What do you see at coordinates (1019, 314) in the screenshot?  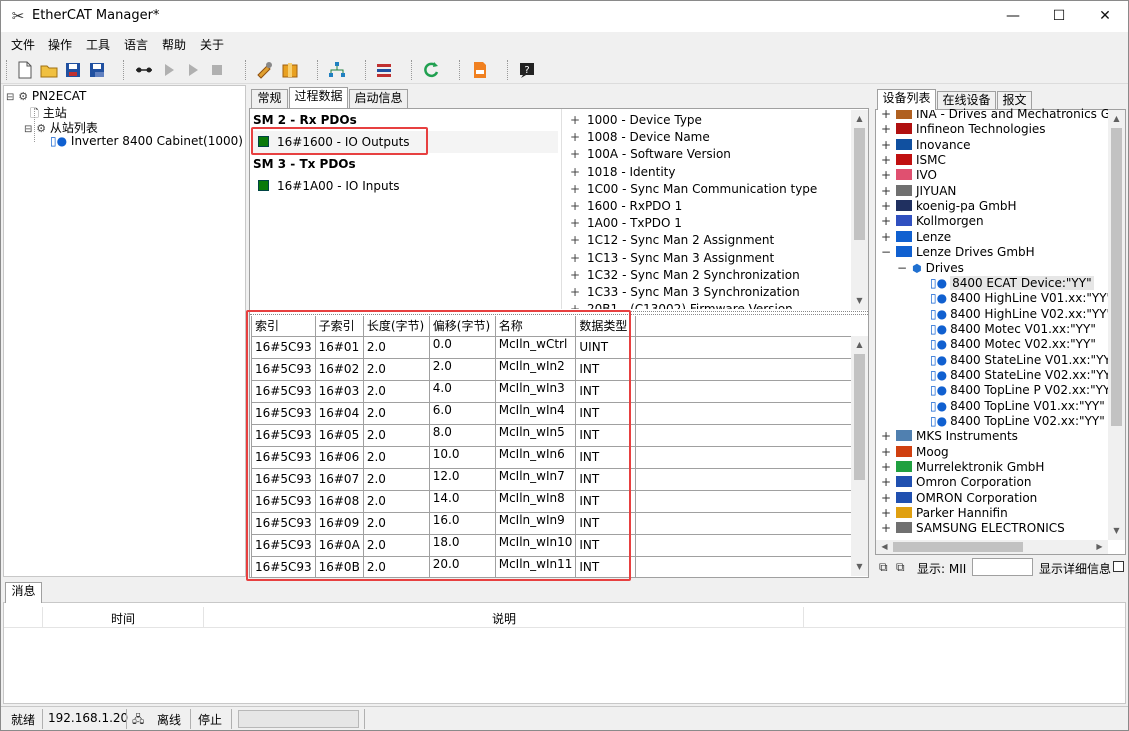 I see `device-item: ▯● 8400 HighLine V02.xx:"YY"` at bounding box center [1019, 314].